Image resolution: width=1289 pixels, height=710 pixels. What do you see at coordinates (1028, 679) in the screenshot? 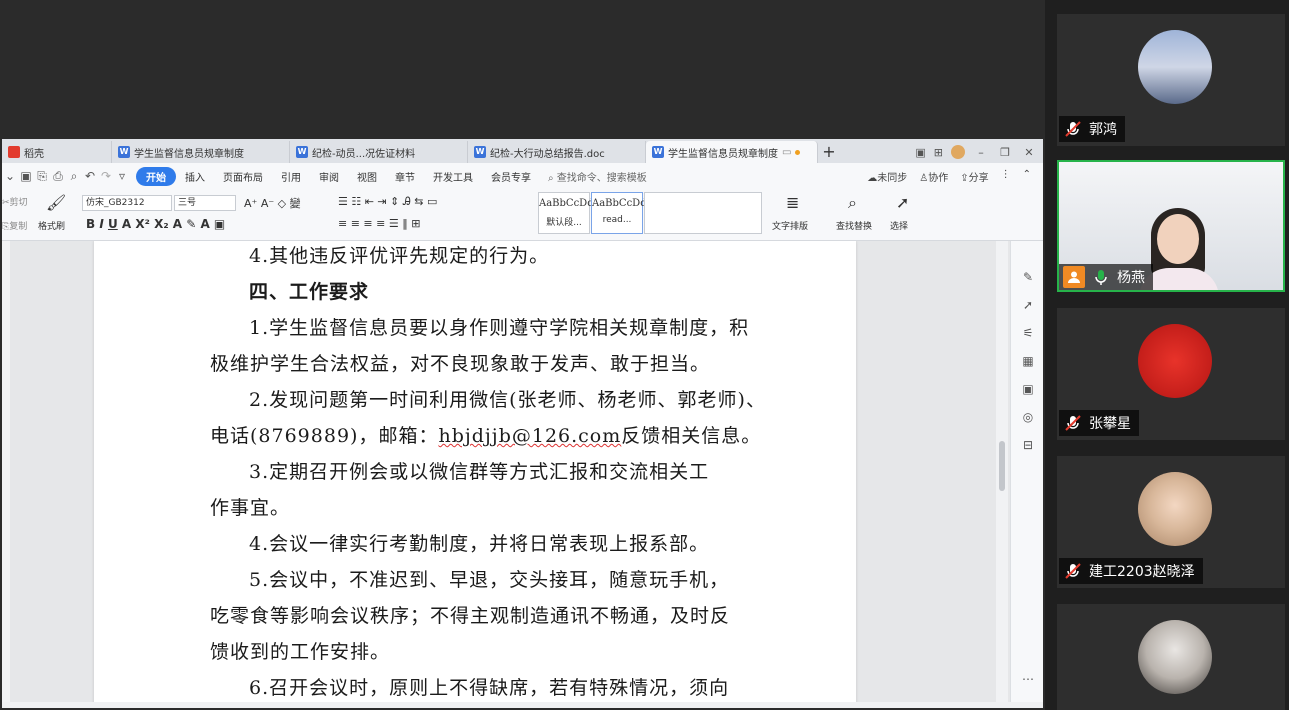
I see `more-icon: ⋯` at bounding box center [1028, 679].